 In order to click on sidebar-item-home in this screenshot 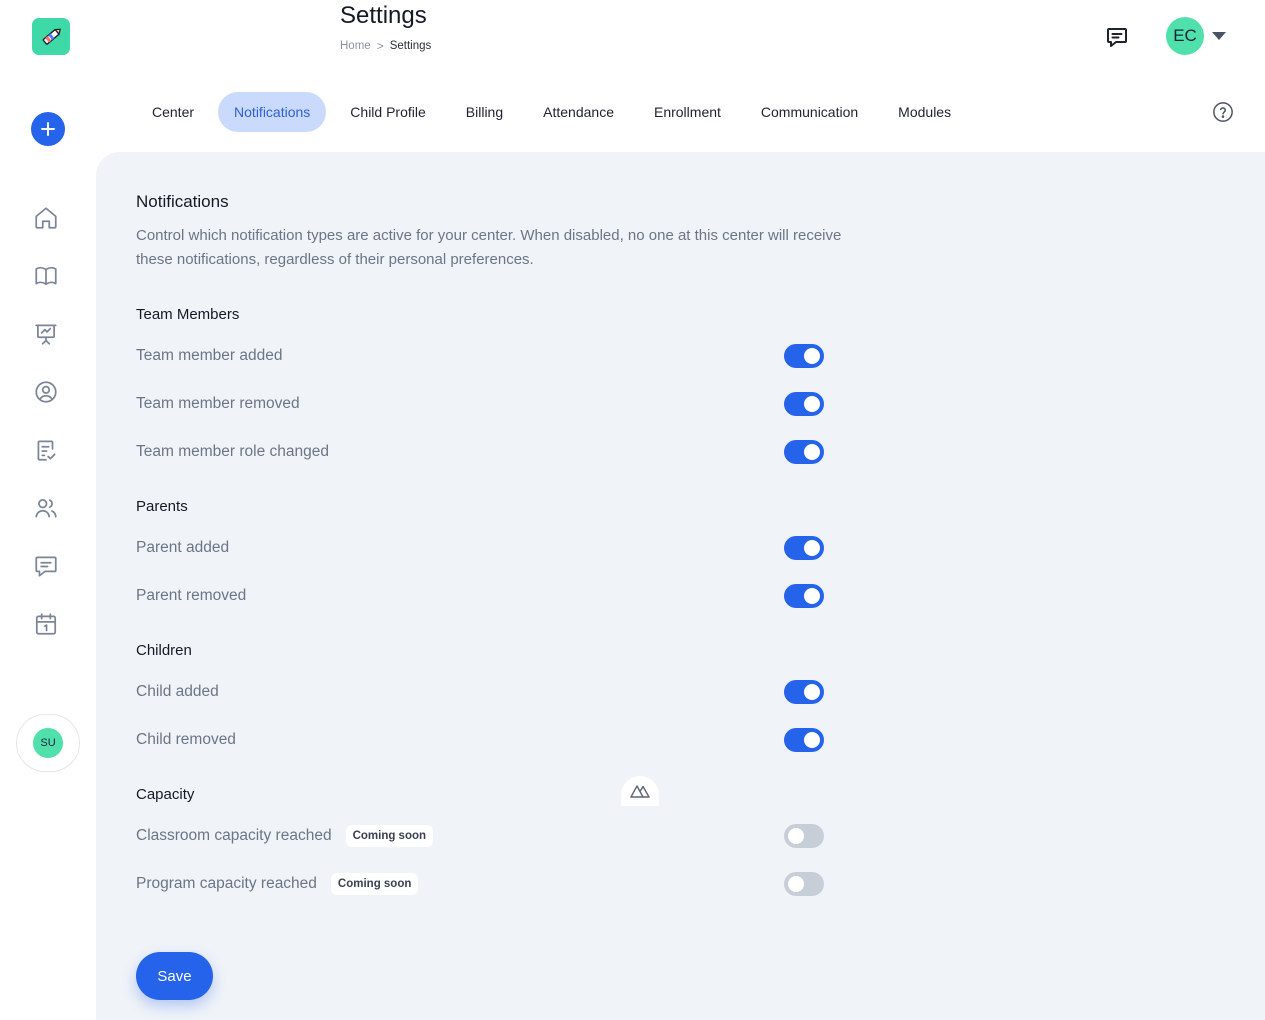, I will do `click(46, 218)`.